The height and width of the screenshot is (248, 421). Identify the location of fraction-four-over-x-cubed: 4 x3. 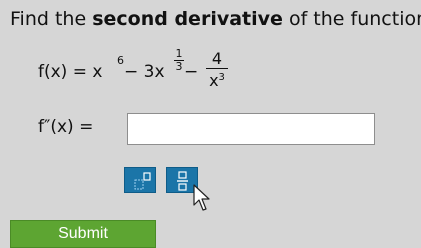
(217, 70).